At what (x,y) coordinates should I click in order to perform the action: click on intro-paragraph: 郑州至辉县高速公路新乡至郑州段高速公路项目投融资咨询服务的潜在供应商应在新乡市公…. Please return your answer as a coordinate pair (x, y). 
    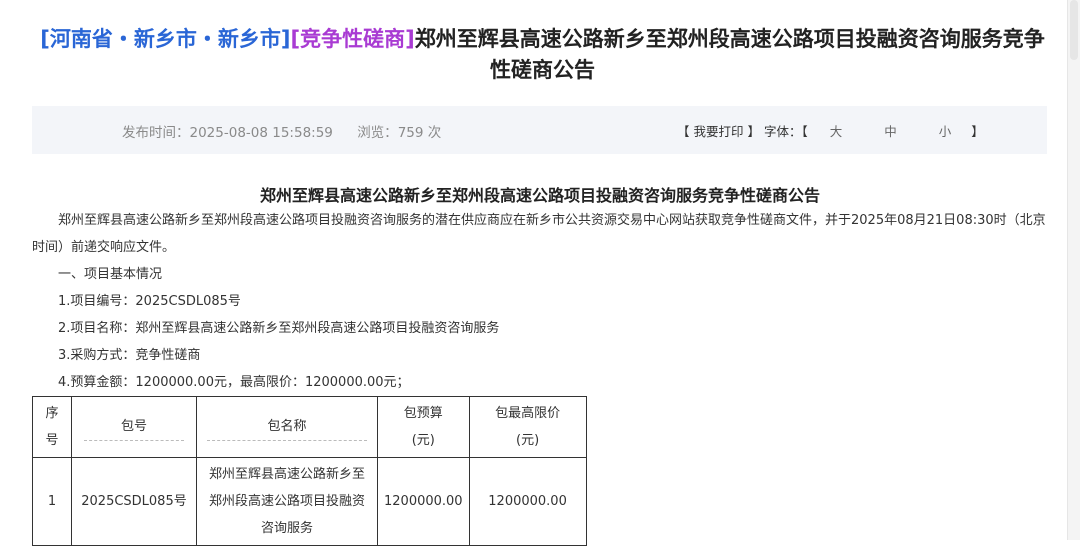
    Looking at the image, I should click on (539, 234).